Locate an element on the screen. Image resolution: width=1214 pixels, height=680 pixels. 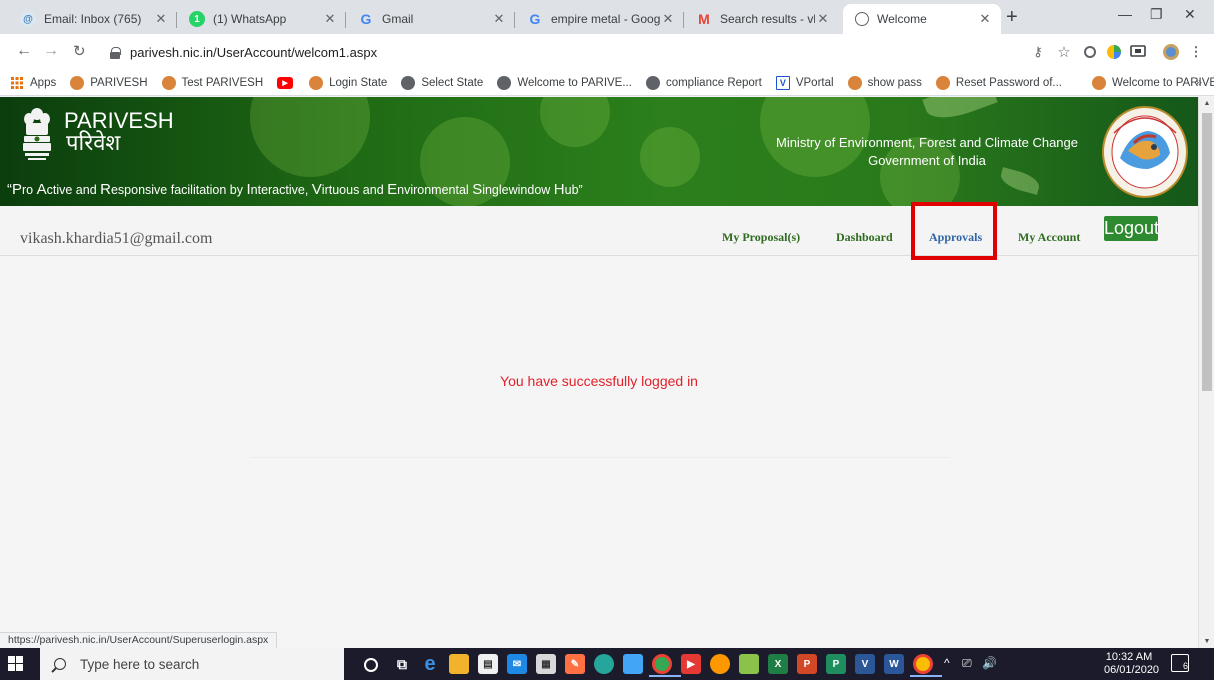
bookmark-login-state: Login State is located at coordinates (348, 82).